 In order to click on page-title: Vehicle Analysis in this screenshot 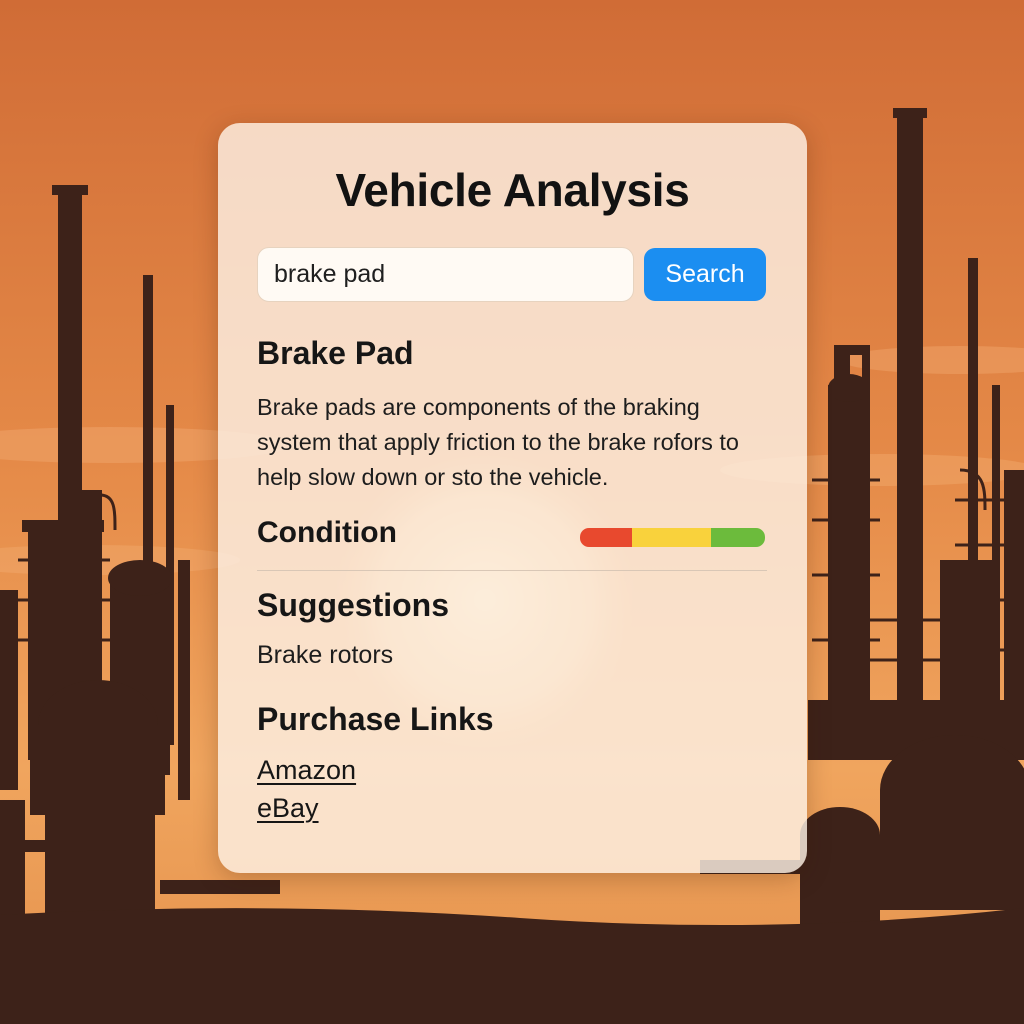, I will do `click(512, 190)`.